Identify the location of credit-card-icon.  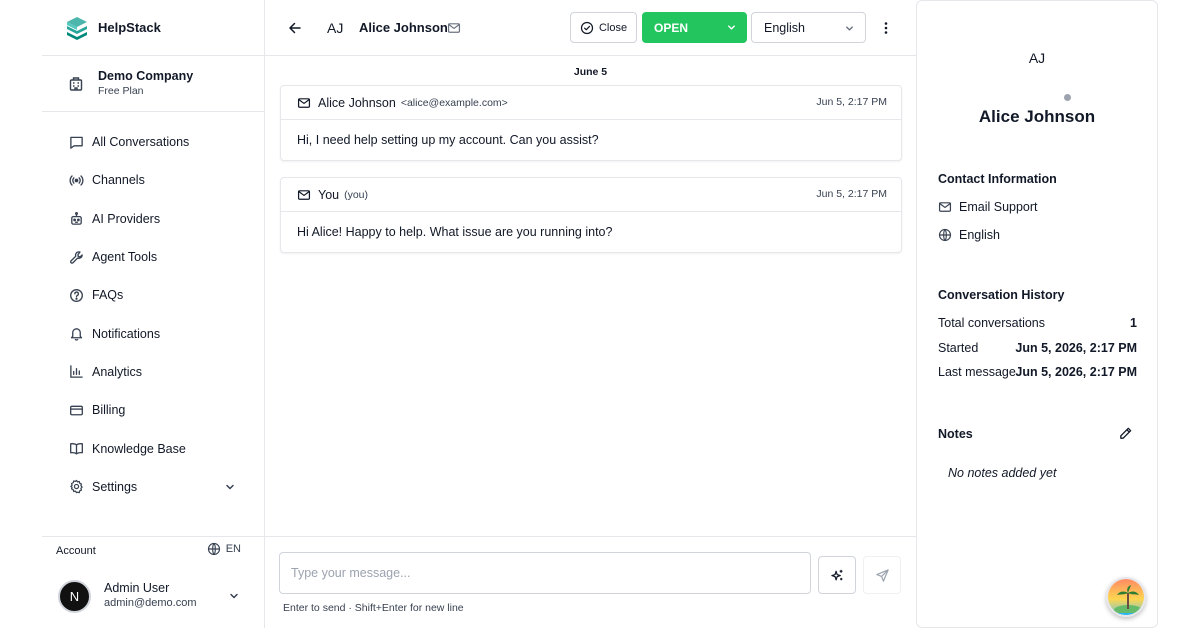
(76, 410).